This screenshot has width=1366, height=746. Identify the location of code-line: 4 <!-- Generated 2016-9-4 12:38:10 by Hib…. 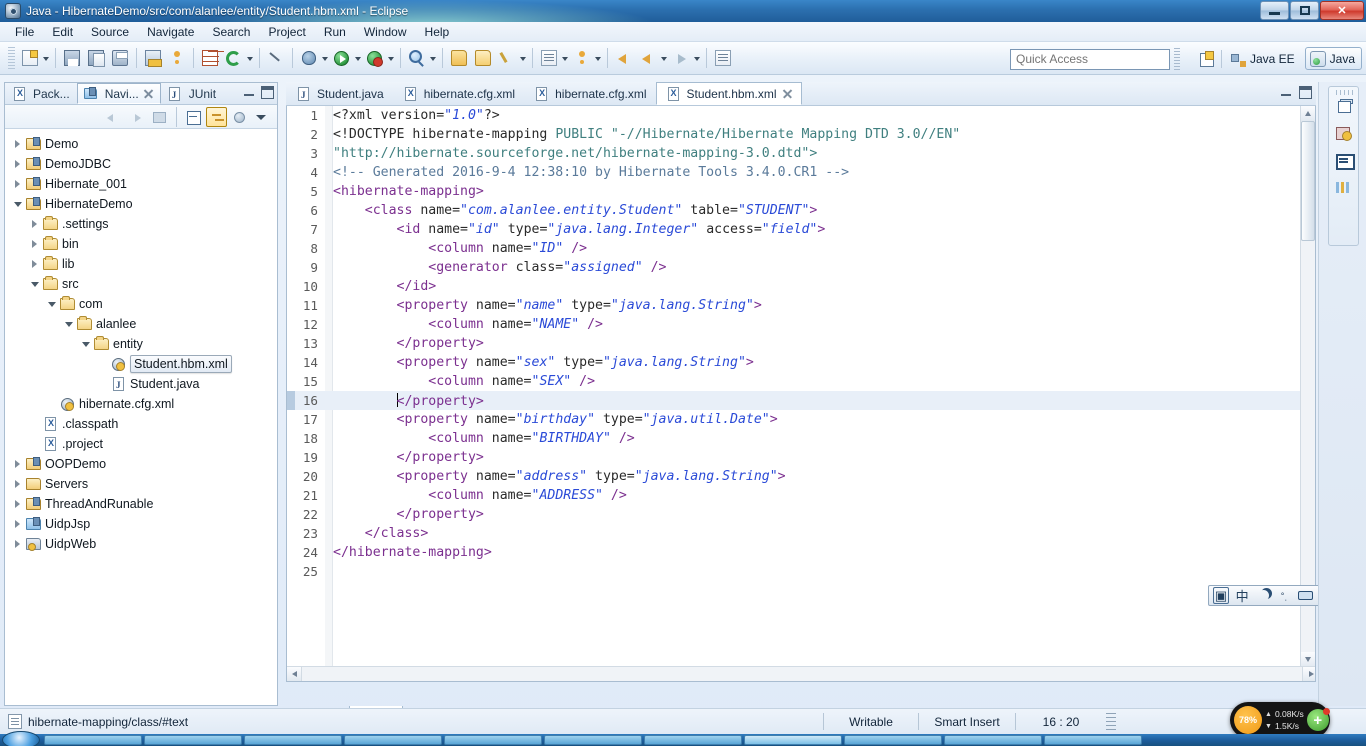
(801, 172).